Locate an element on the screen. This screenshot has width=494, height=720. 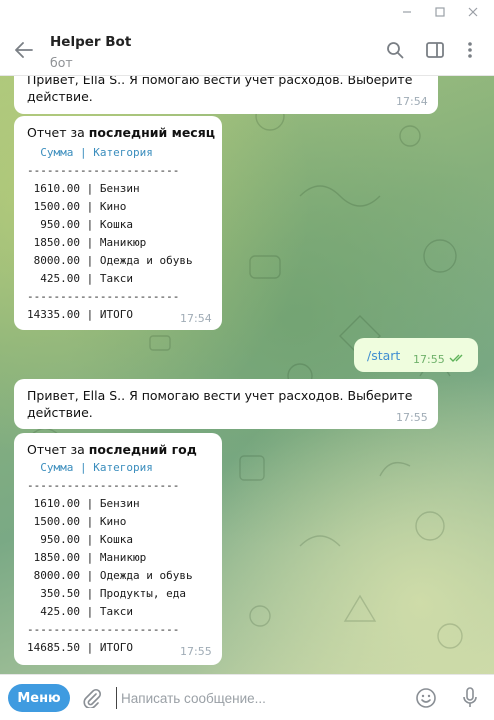
report-row: 350.50 | Продукты, еда is located at coordinates (106, 593).